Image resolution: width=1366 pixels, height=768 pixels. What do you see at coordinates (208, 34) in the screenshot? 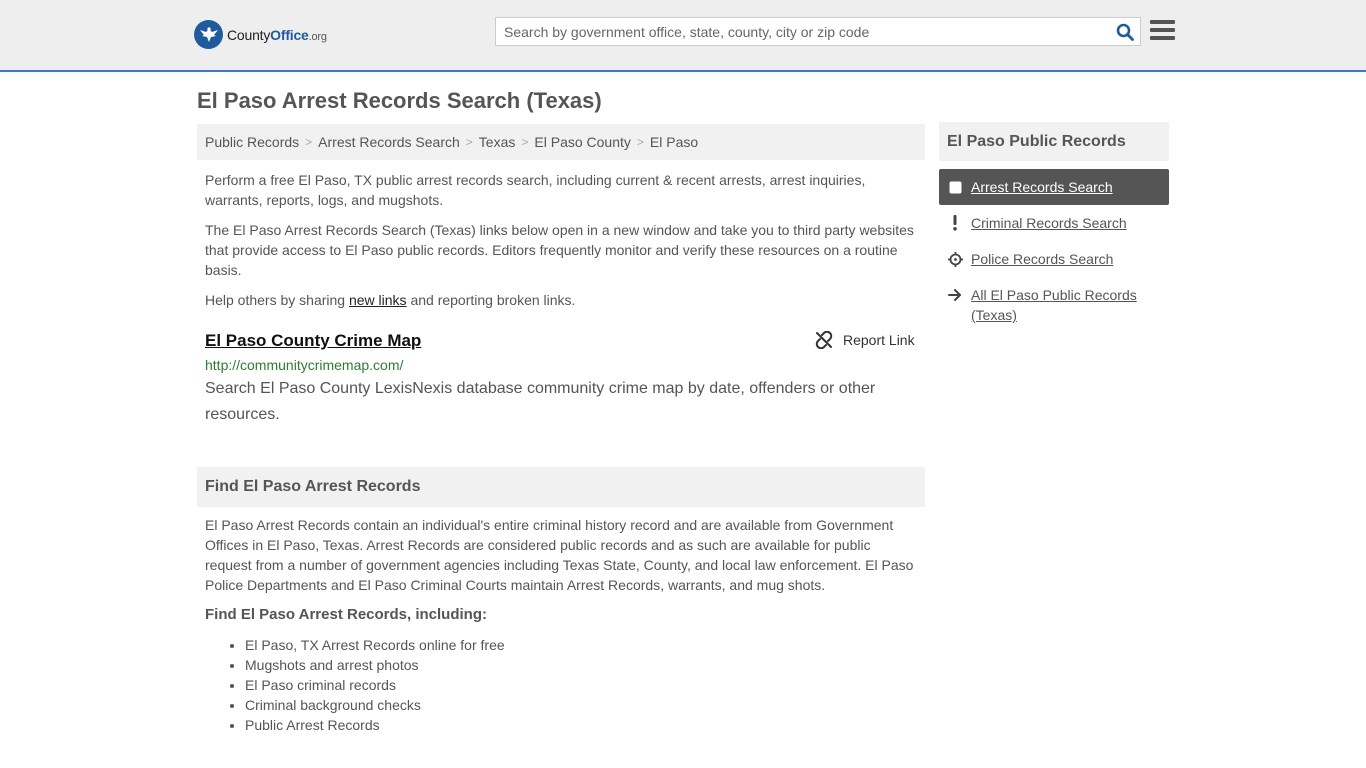
I see `eagle-icon` at bounding box center [208, 34].